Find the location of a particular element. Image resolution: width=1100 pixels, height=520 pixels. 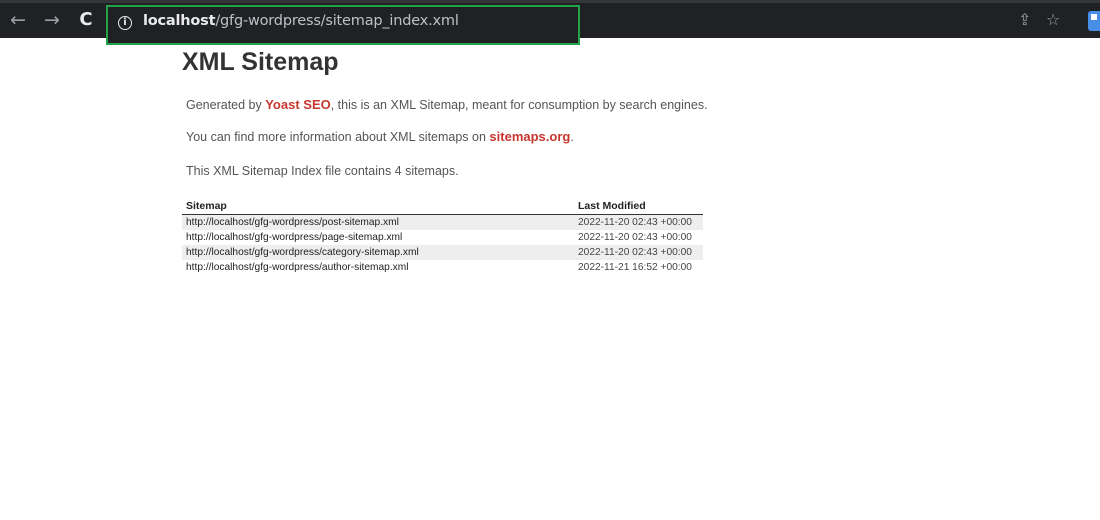

table-header-row: Sitemap Last Modified is located at coordinates (442, 206).